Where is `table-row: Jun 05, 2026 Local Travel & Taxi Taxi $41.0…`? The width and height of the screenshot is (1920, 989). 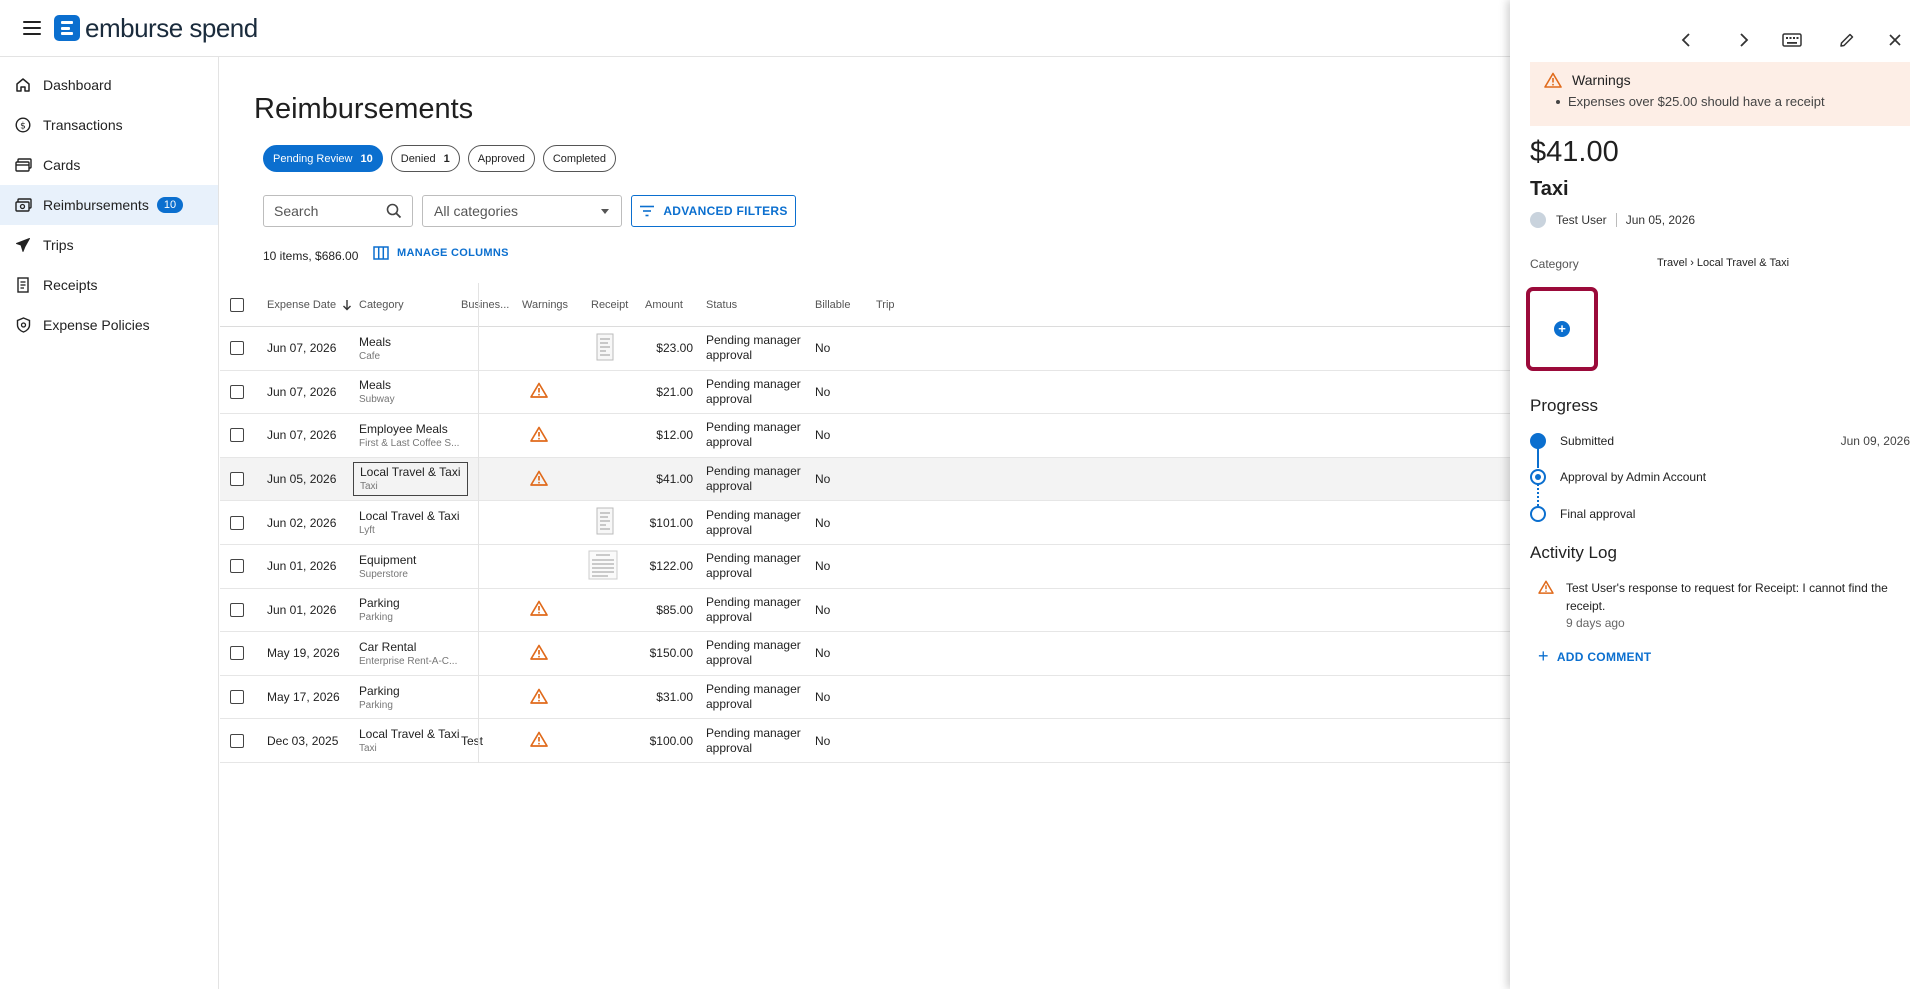 table-row: Jun 05, 2026 Local Travel & Taxi Taxi $41.0… is located at coordinates (865, 479).